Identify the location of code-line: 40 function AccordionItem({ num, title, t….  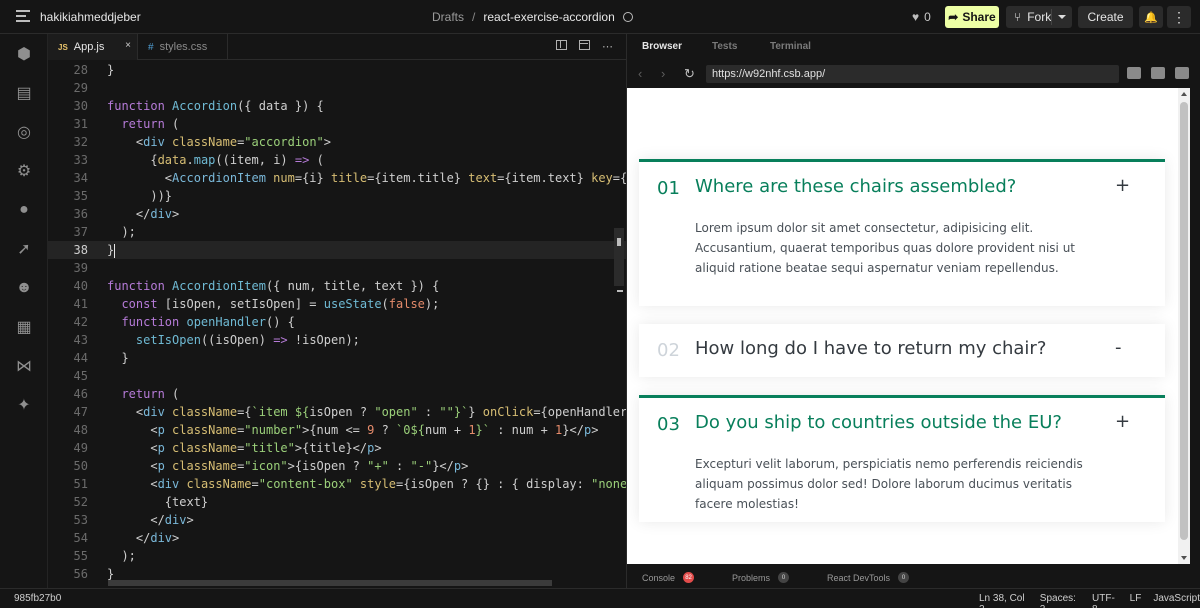
(337, 286).